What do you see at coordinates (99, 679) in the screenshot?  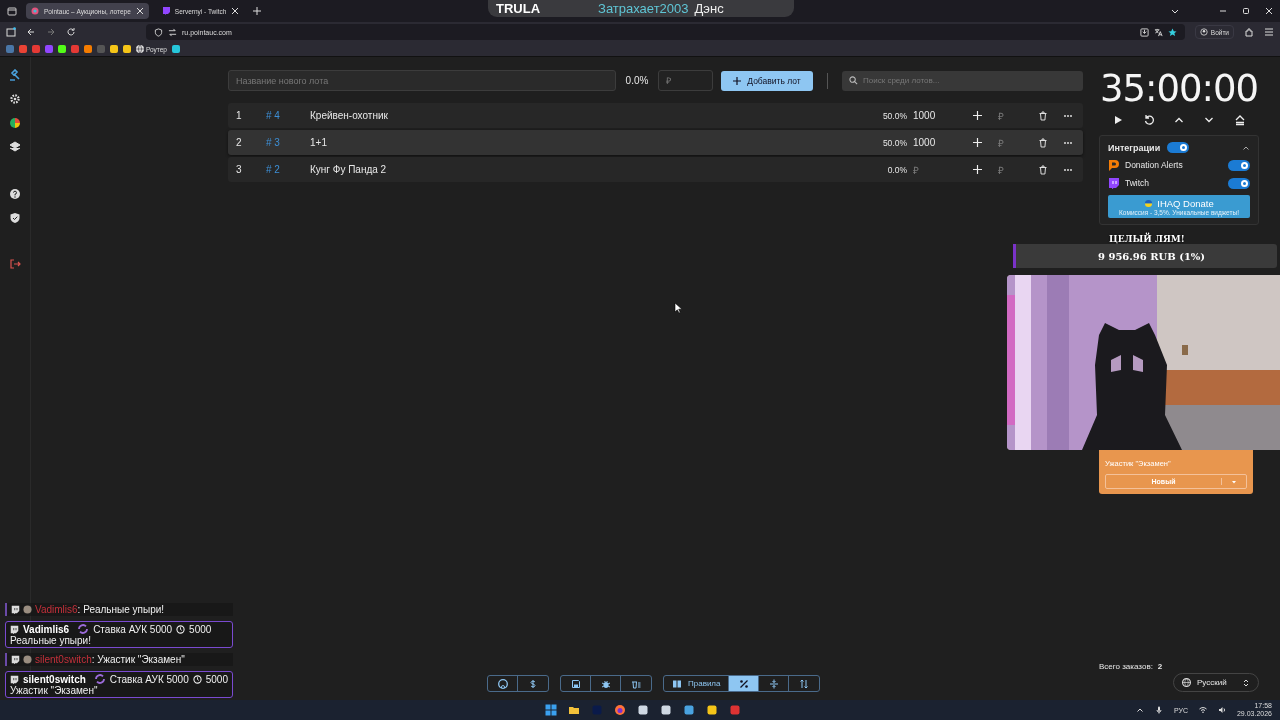 I see `refresh-icon` at bounding box center [99, 679].